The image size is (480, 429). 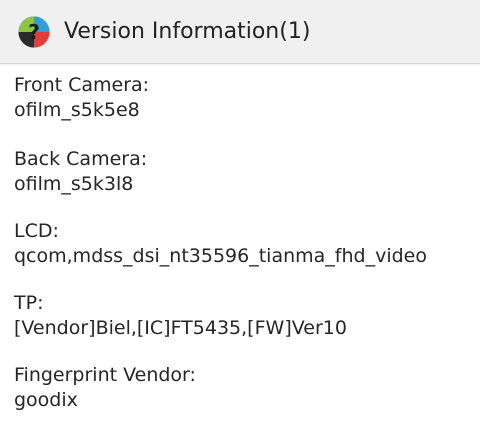 I want to click on info-value: goodix, so click(x=46, y=400).